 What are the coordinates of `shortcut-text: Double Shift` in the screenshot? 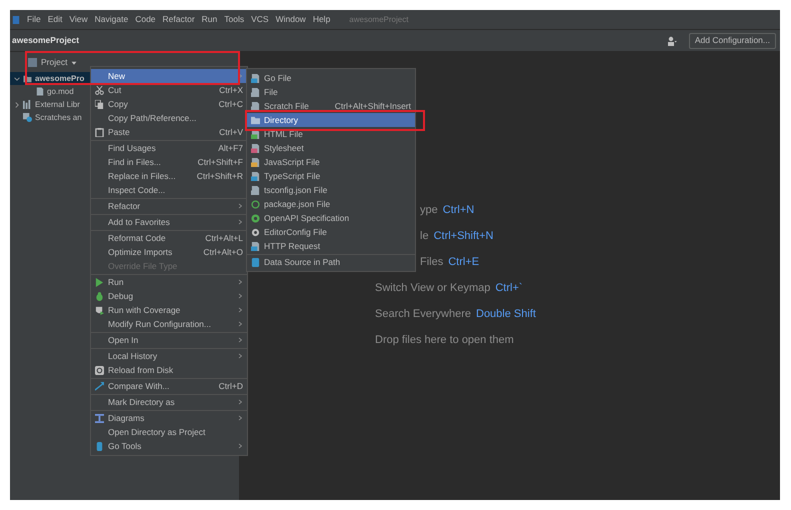 It's located at (506, 314).